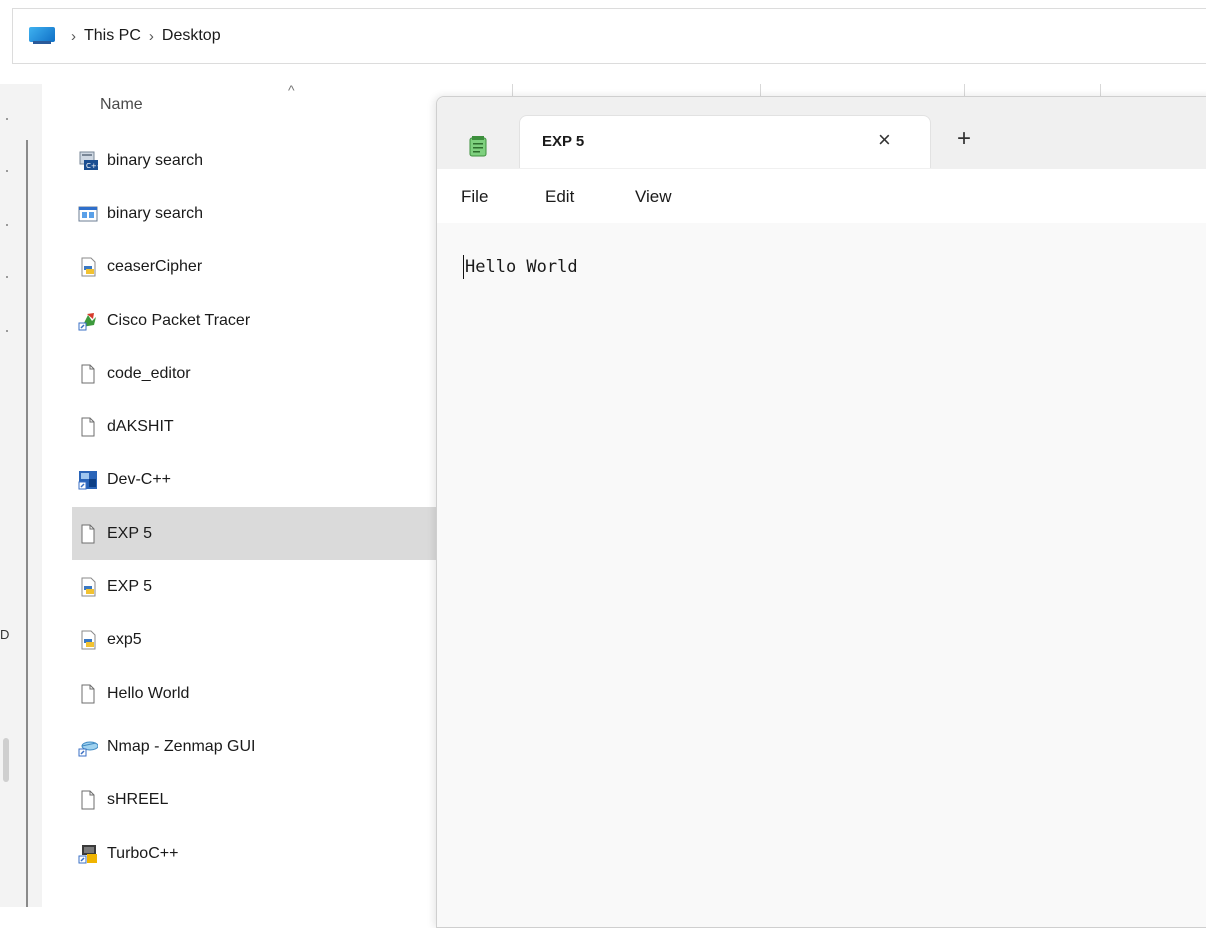  What do you see at coordinates (181, 746) in the screenshot?
I see `file-name: Nmap - Zenmap GUI` at bounding box center [181, 746].